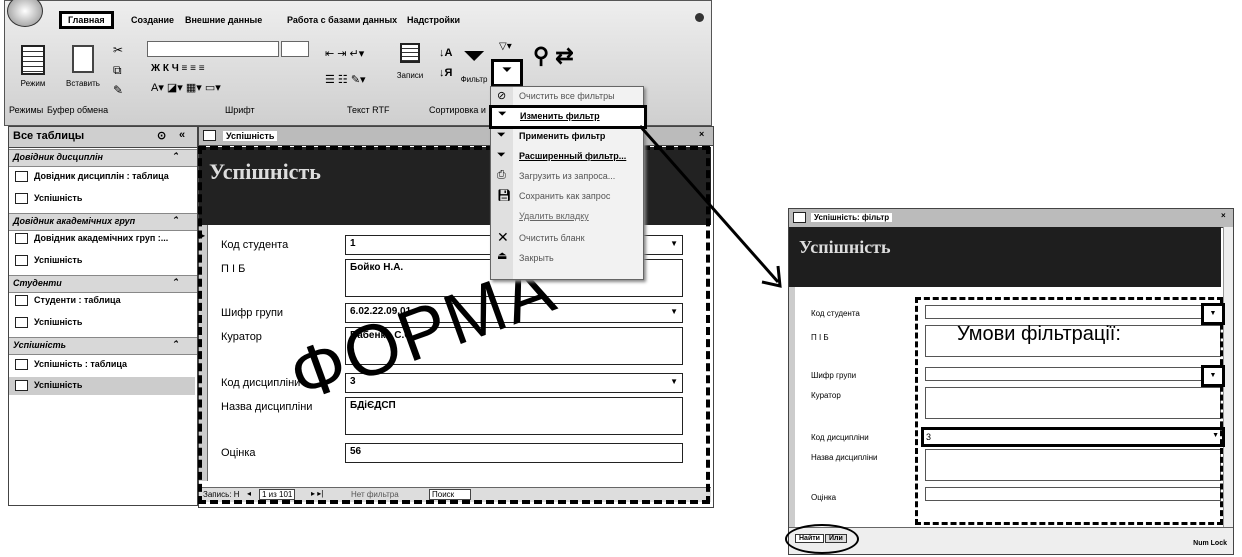 The width and height of the screenshot is (1242, 557). I want to click on group-rtf: Текст RTF, so click(368, 110).